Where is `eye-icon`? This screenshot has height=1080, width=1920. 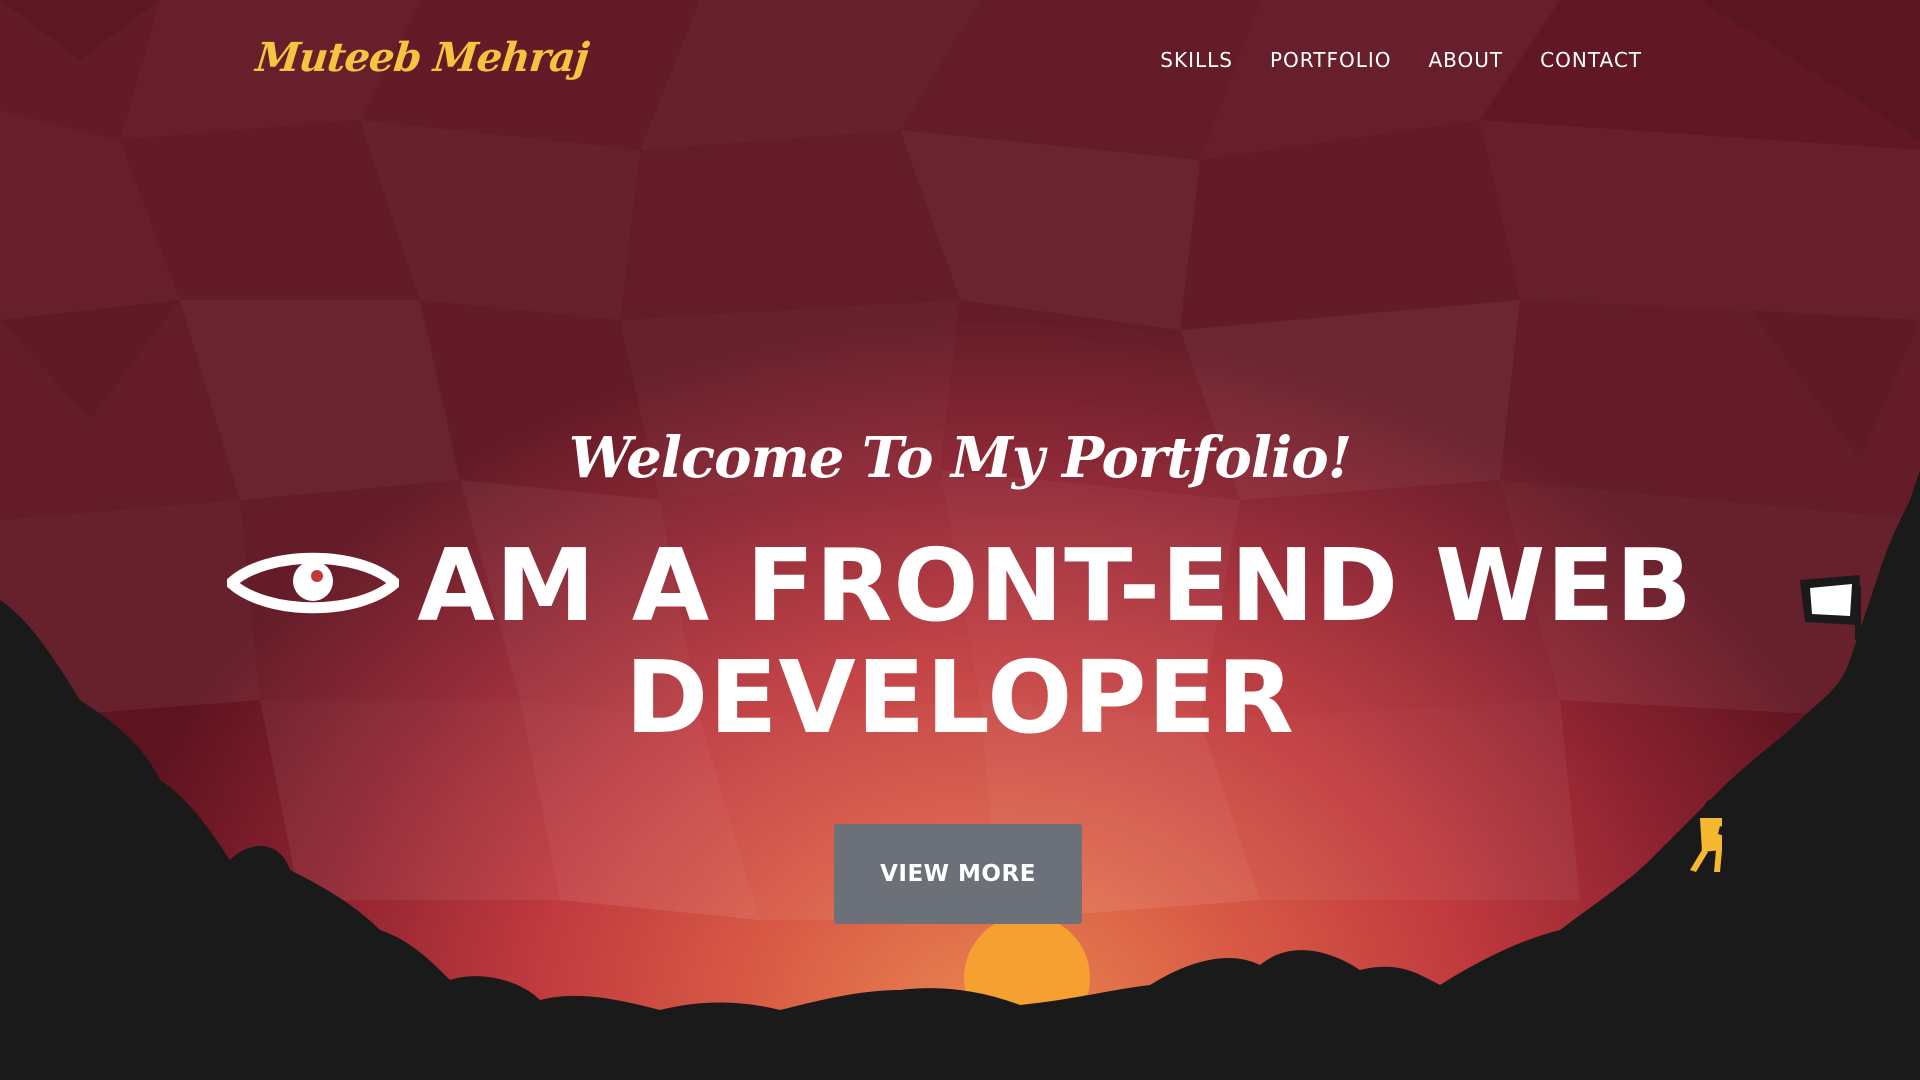 eye-icon is located at coordinates (313, 583).